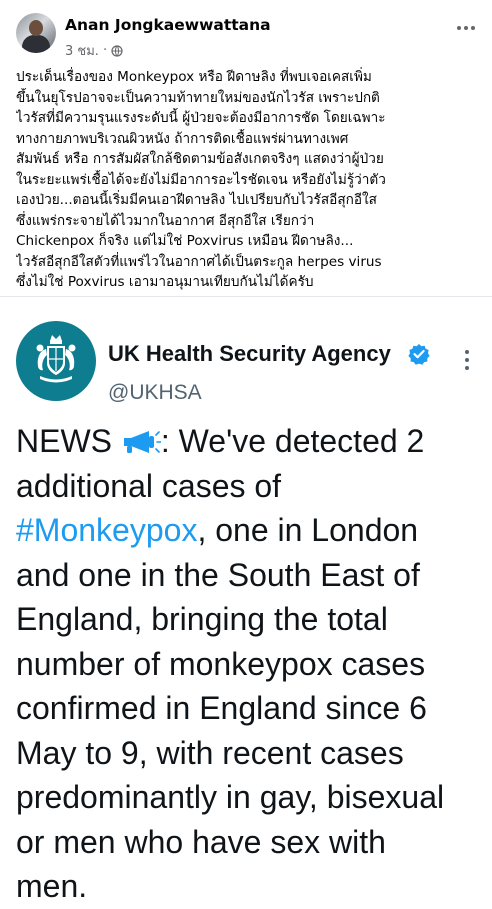 Image resolution: width=492 pixels, height=909 pixels. Describe the element at coordinates (36, 28) in the screenshot. I see `avatar-head` at that location.